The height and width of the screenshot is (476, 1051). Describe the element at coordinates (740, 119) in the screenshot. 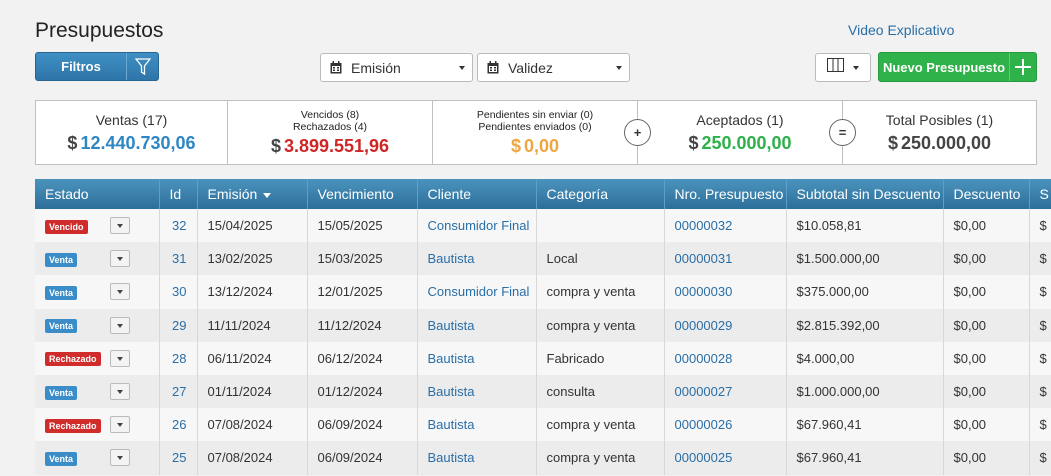

I see `summary-aceptados-label: Aceptados (1)` at that location.